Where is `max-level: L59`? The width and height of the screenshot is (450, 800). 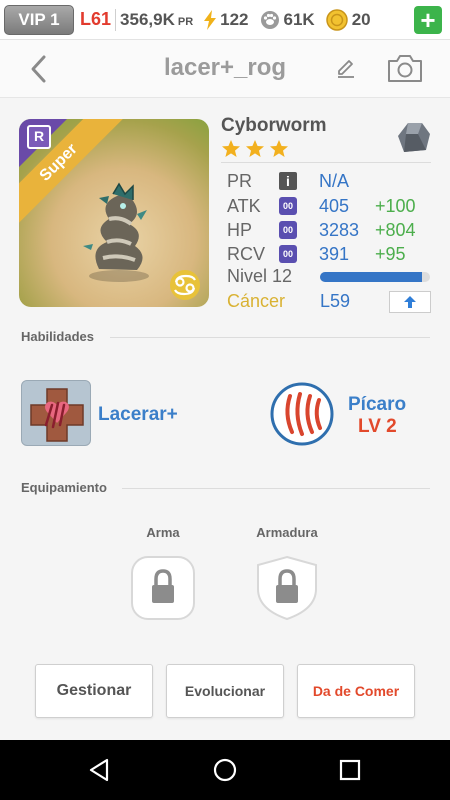 max-level: L59 is located at coordinates (335, 301).